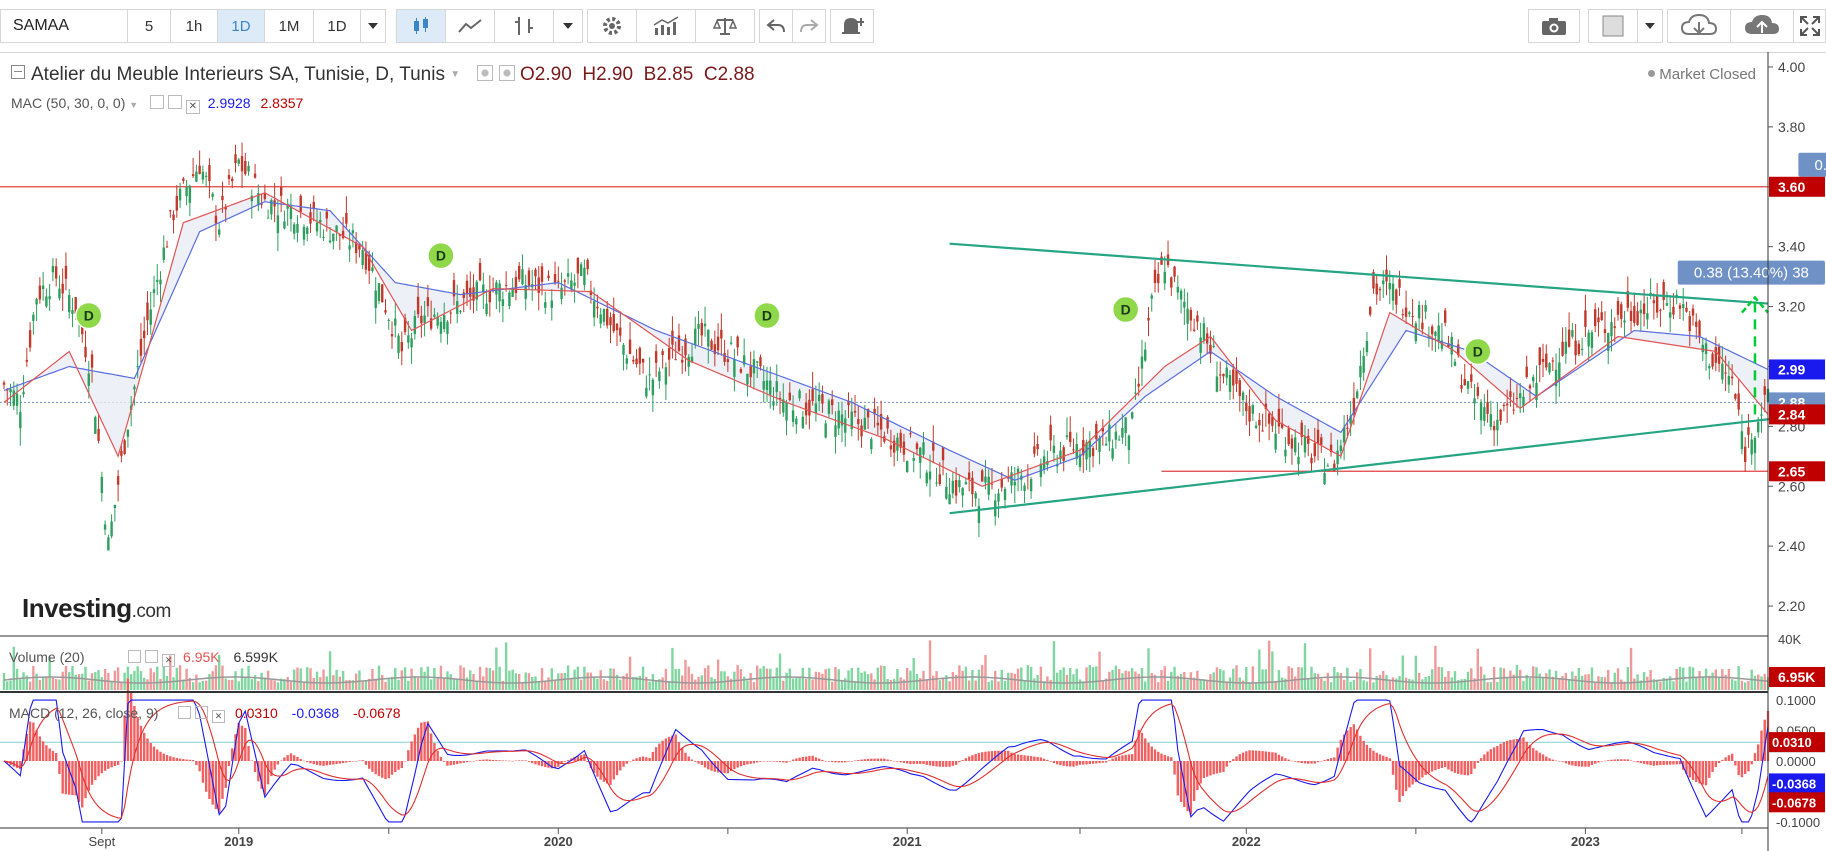 This screenshot has height=851, width=1826. I want to click on volume-legend-name: Volume (20), so click(46, 657).